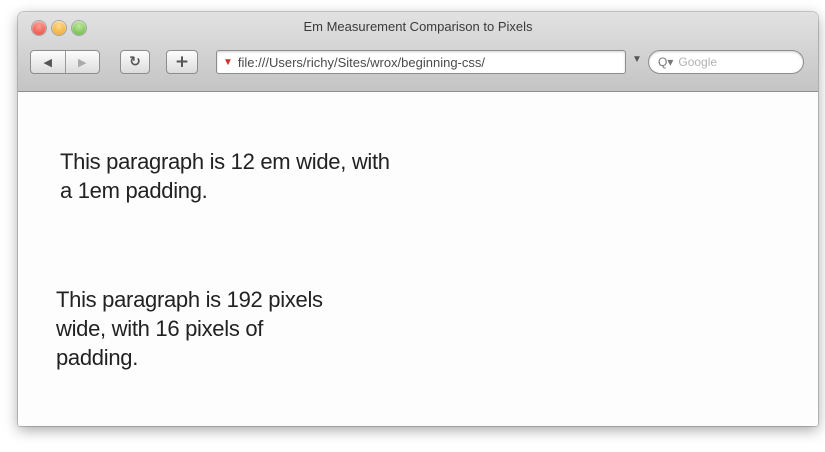 The image size is (825, 452). What do you see at coordinates (48, 62) in the screenshot?
I see `back-arrow-icon: ◀` at bounding box center [48, 62].